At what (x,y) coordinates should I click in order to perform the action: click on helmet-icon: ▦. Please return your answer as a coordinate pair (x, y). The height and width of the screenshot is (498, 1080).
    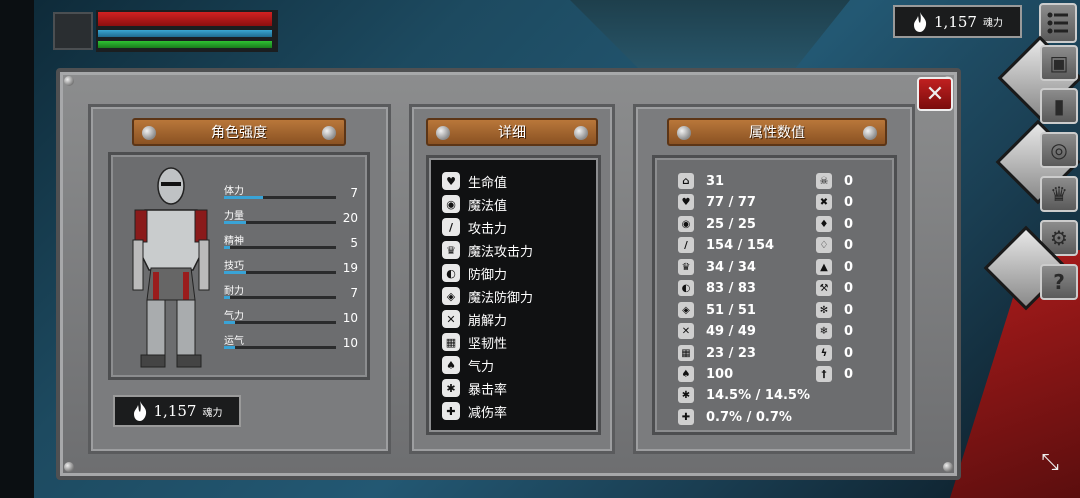
    Looking at the image, I should click on (451, 342).